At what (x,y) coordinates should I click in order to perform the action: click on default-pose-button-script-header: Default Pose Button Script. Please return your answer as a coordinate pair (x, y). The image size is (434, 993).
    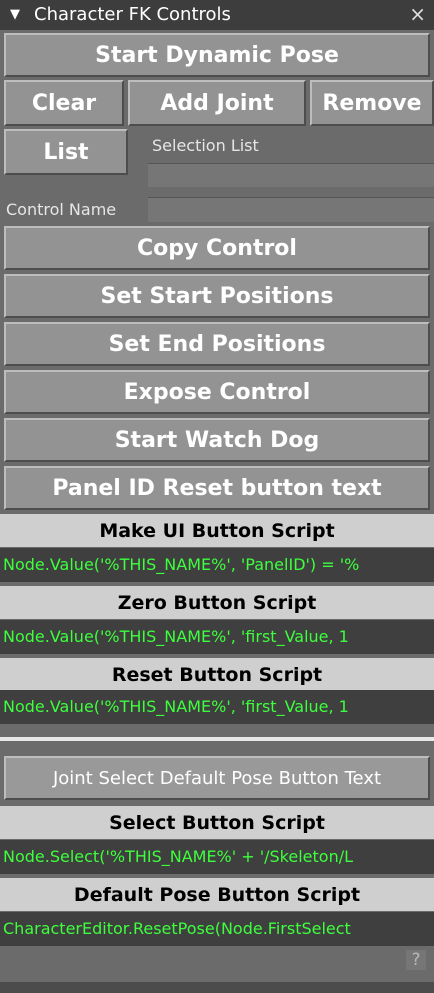
    Looking at the image, I should click on (217, 894).